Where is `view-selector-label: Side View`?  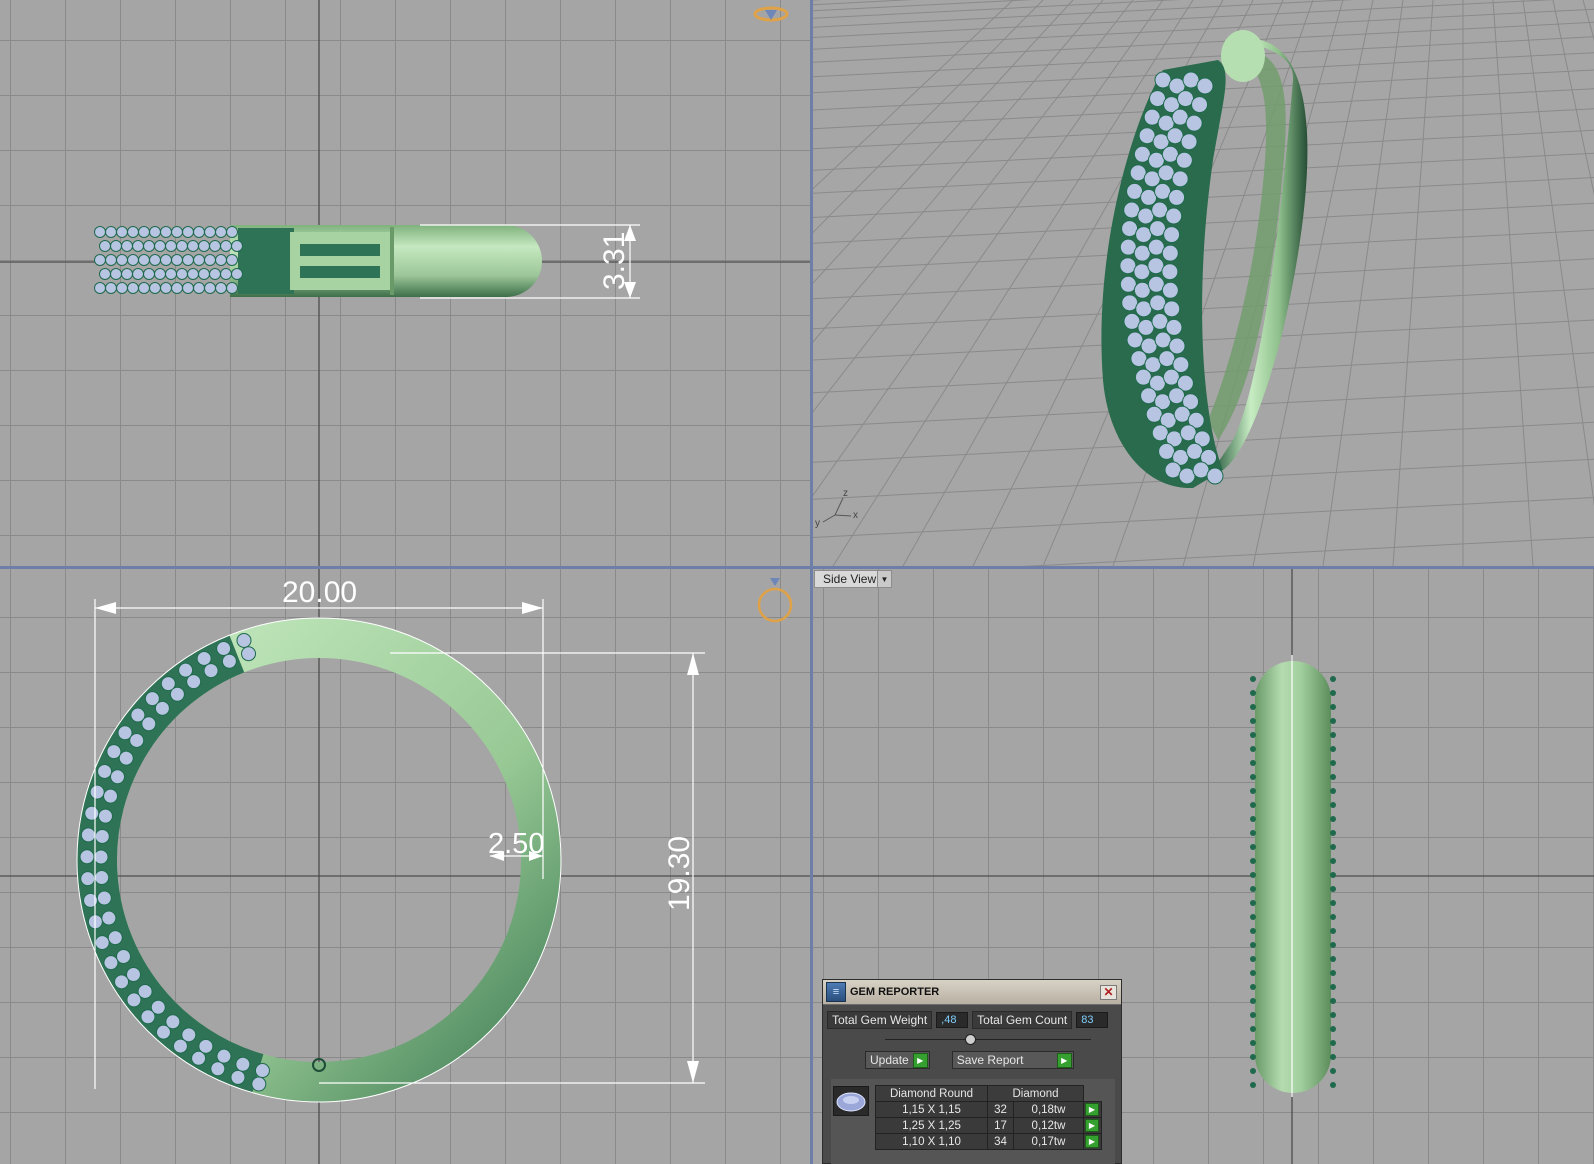 view-selector-label: Side View is located at coordinates (850, 579).